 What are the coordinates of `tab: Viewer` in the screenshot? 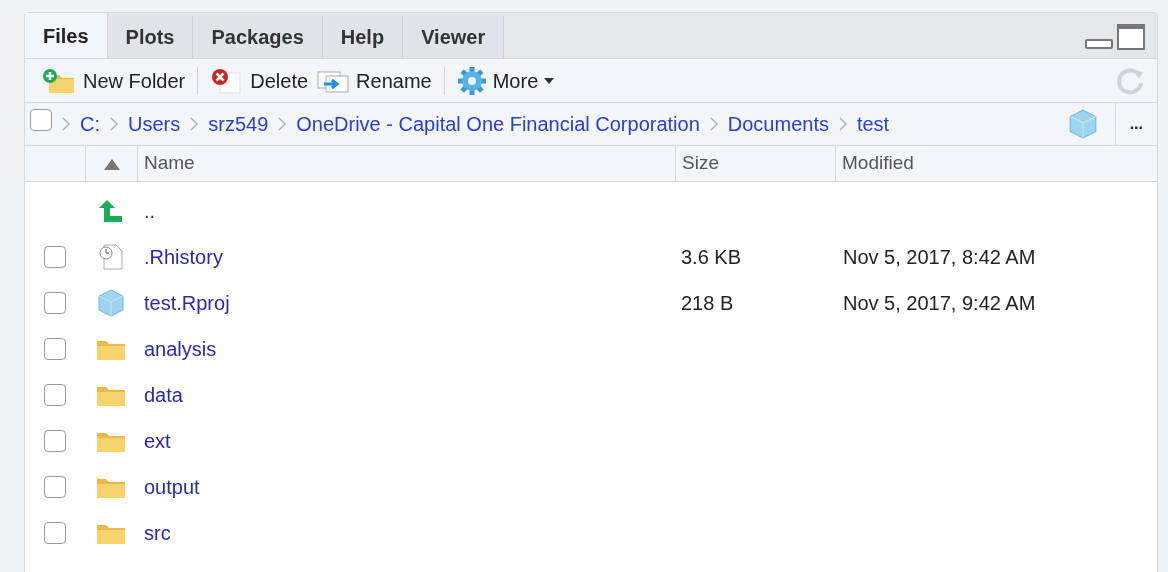 It's located at (454, 37).